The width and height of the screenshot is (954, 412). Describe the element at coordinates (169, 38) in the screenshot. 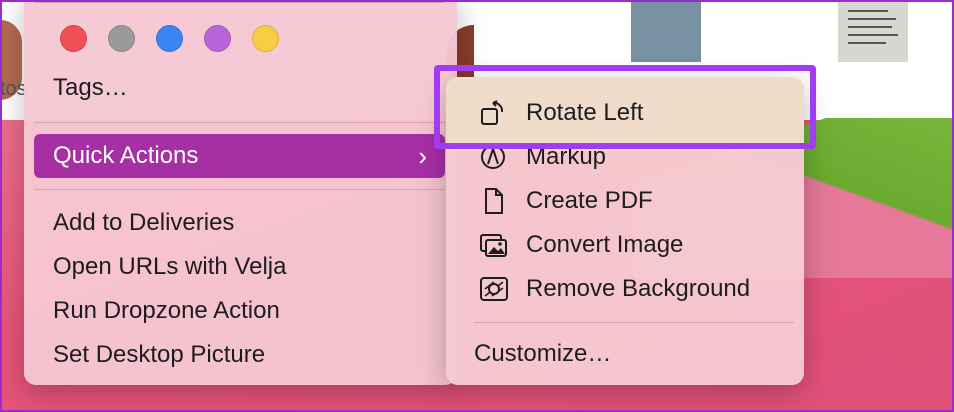

I see `tag-color-blue` at that location.